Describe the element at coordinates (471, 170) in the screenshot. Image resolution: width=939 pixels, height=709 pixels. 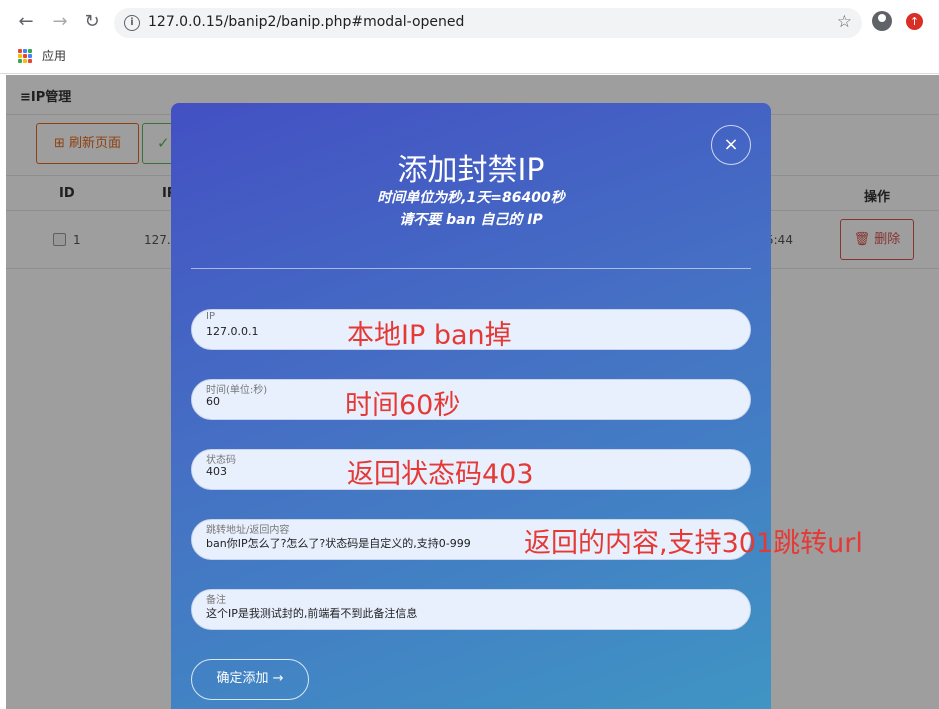
I see `modal-title: 添加封禁IP` at that location.